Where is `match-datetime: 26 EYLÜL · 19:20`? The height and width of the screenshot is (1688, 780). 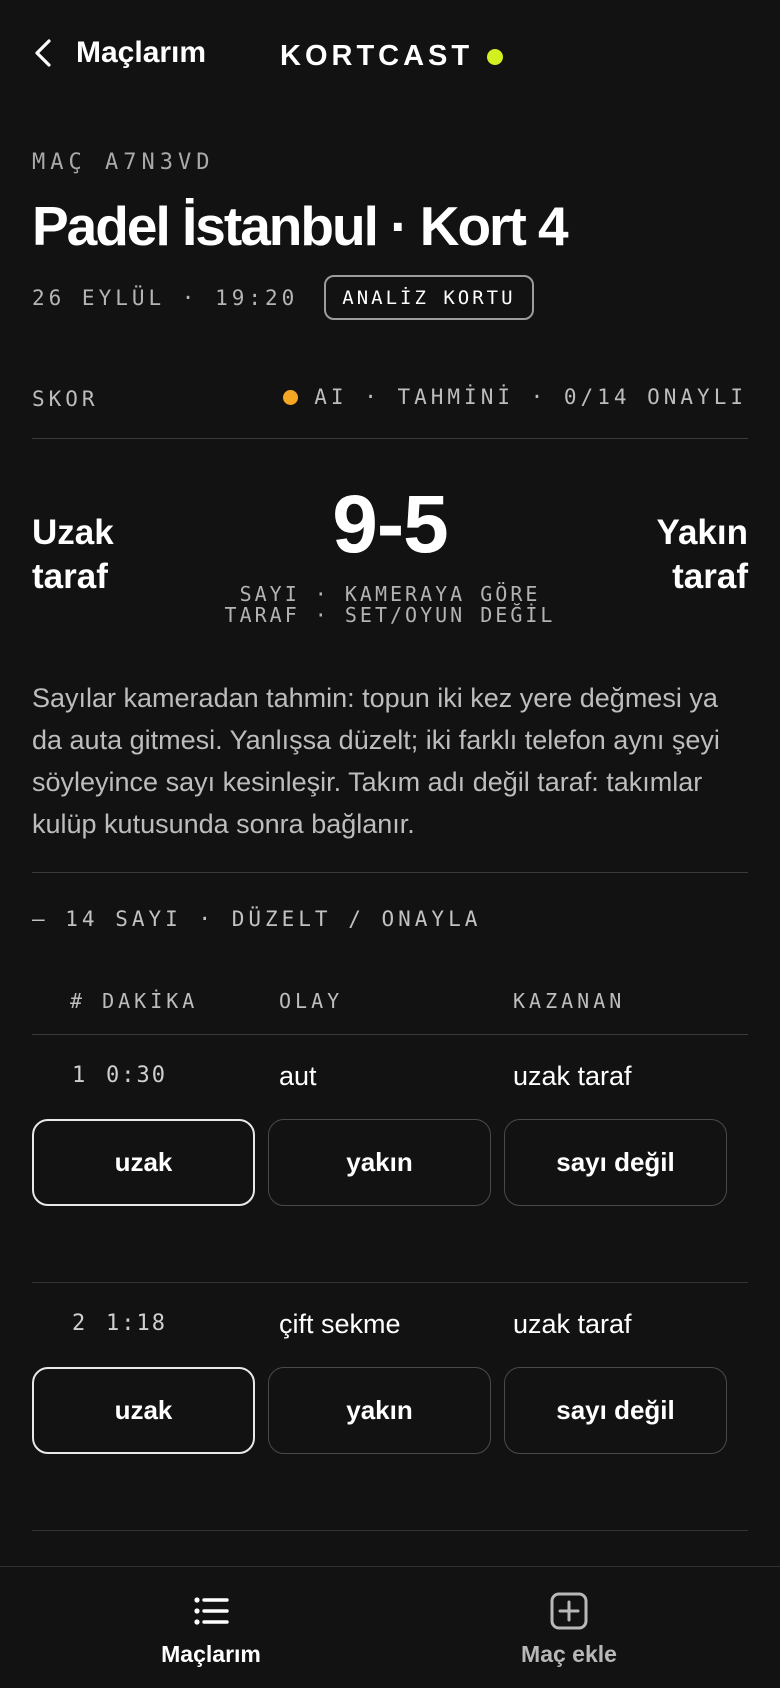
match-datetime: 26 EYLÜL · 19:20 is located at coordinates (165, 297).